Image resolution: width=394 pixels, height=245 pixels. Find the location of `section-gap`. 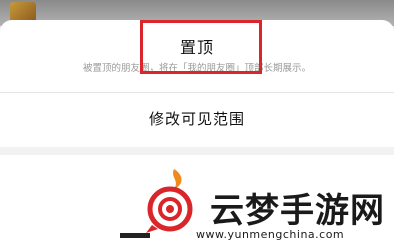

section-gap is located at coordinates (197, 151).